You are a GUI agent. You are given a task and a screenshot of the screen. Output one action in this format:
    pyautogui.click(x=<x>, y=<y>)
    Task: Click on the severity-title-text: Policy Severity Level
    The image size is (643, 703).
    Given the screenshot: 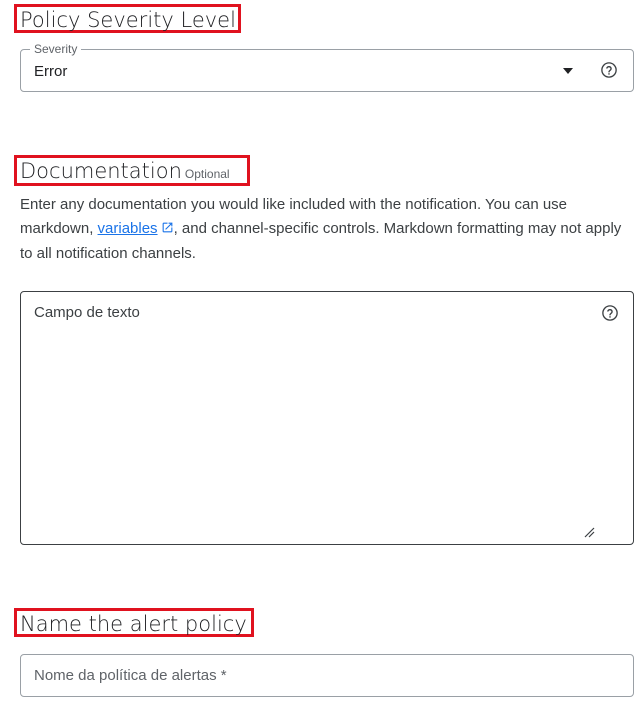 What is the action you would take?
    pyautogui.click(x=128, y=20)
    